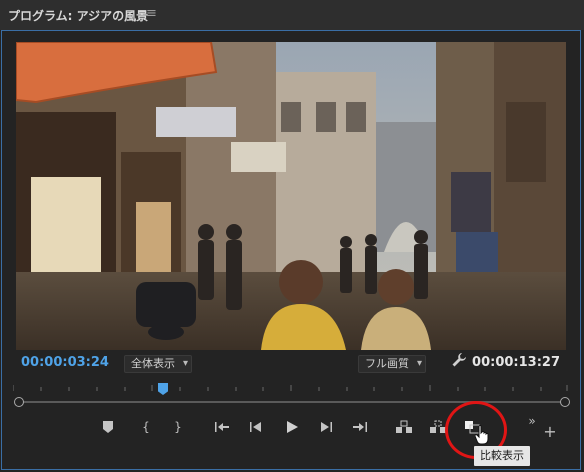  I want to click on chevron-double-right-icon: », so click(532, 421).